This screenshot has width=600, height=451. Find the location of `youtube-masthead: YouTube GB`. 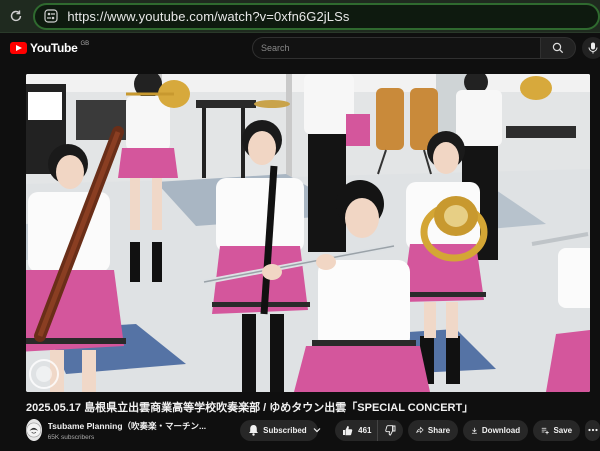

youtube-masthead: YouTube GB is located at coordinates (300, 48).